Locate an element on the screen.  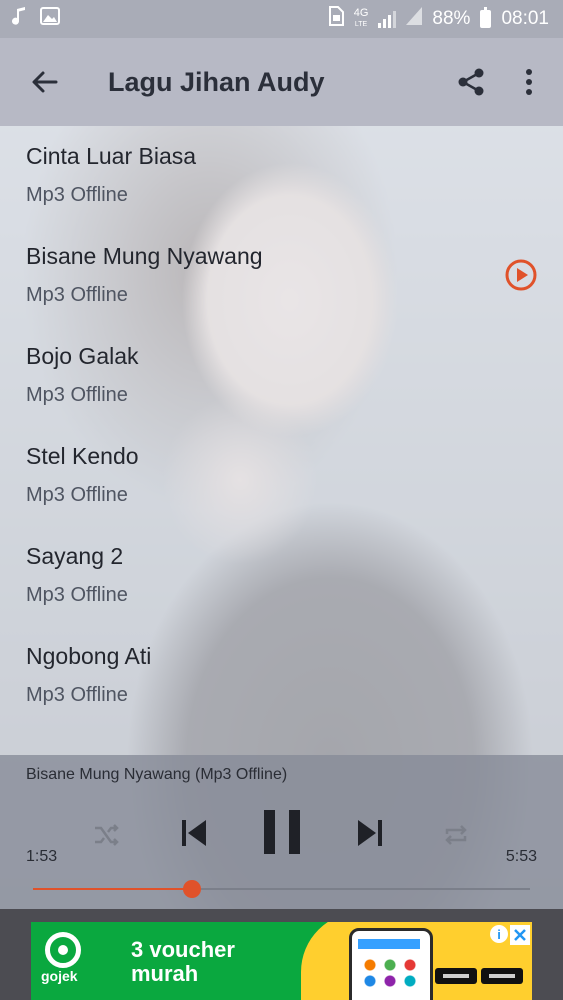
seek-bar-progress is located at coordinates (113, 889).